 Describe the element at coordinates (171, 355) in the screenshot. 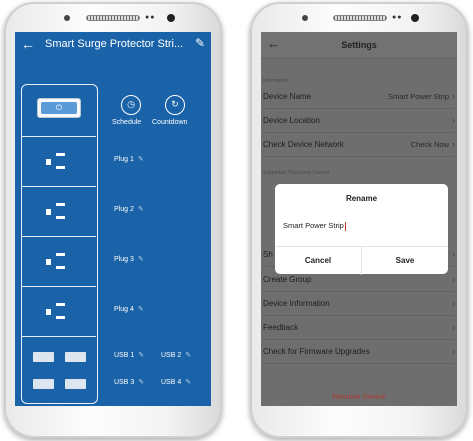

I see `usb-2-label: USB 2` at that location.